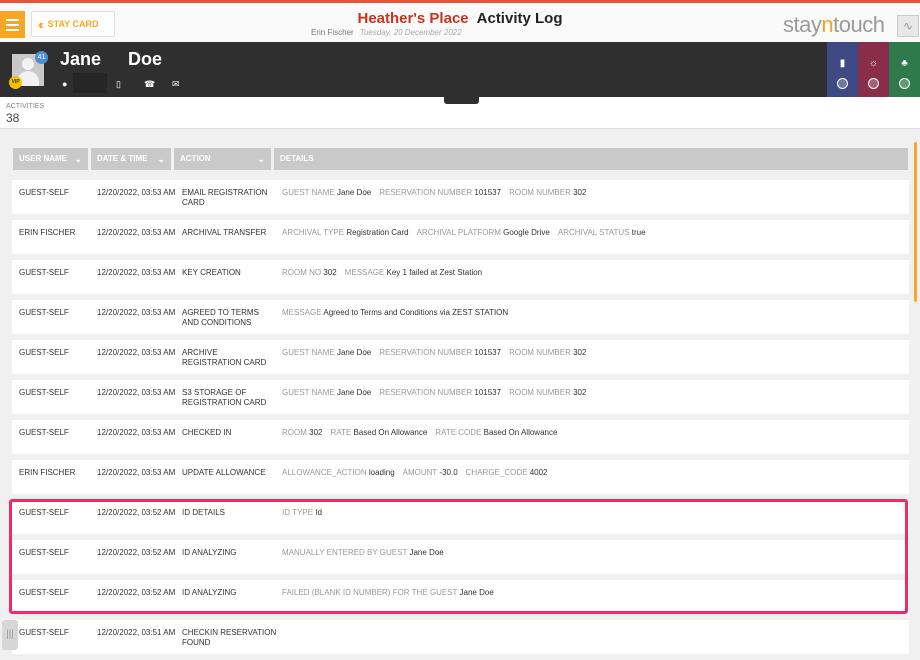 The image size is (920, 660). Describe the element at coordinates (64, 84) in the screenshot. I see `location-pin-icon: ●` at that location.